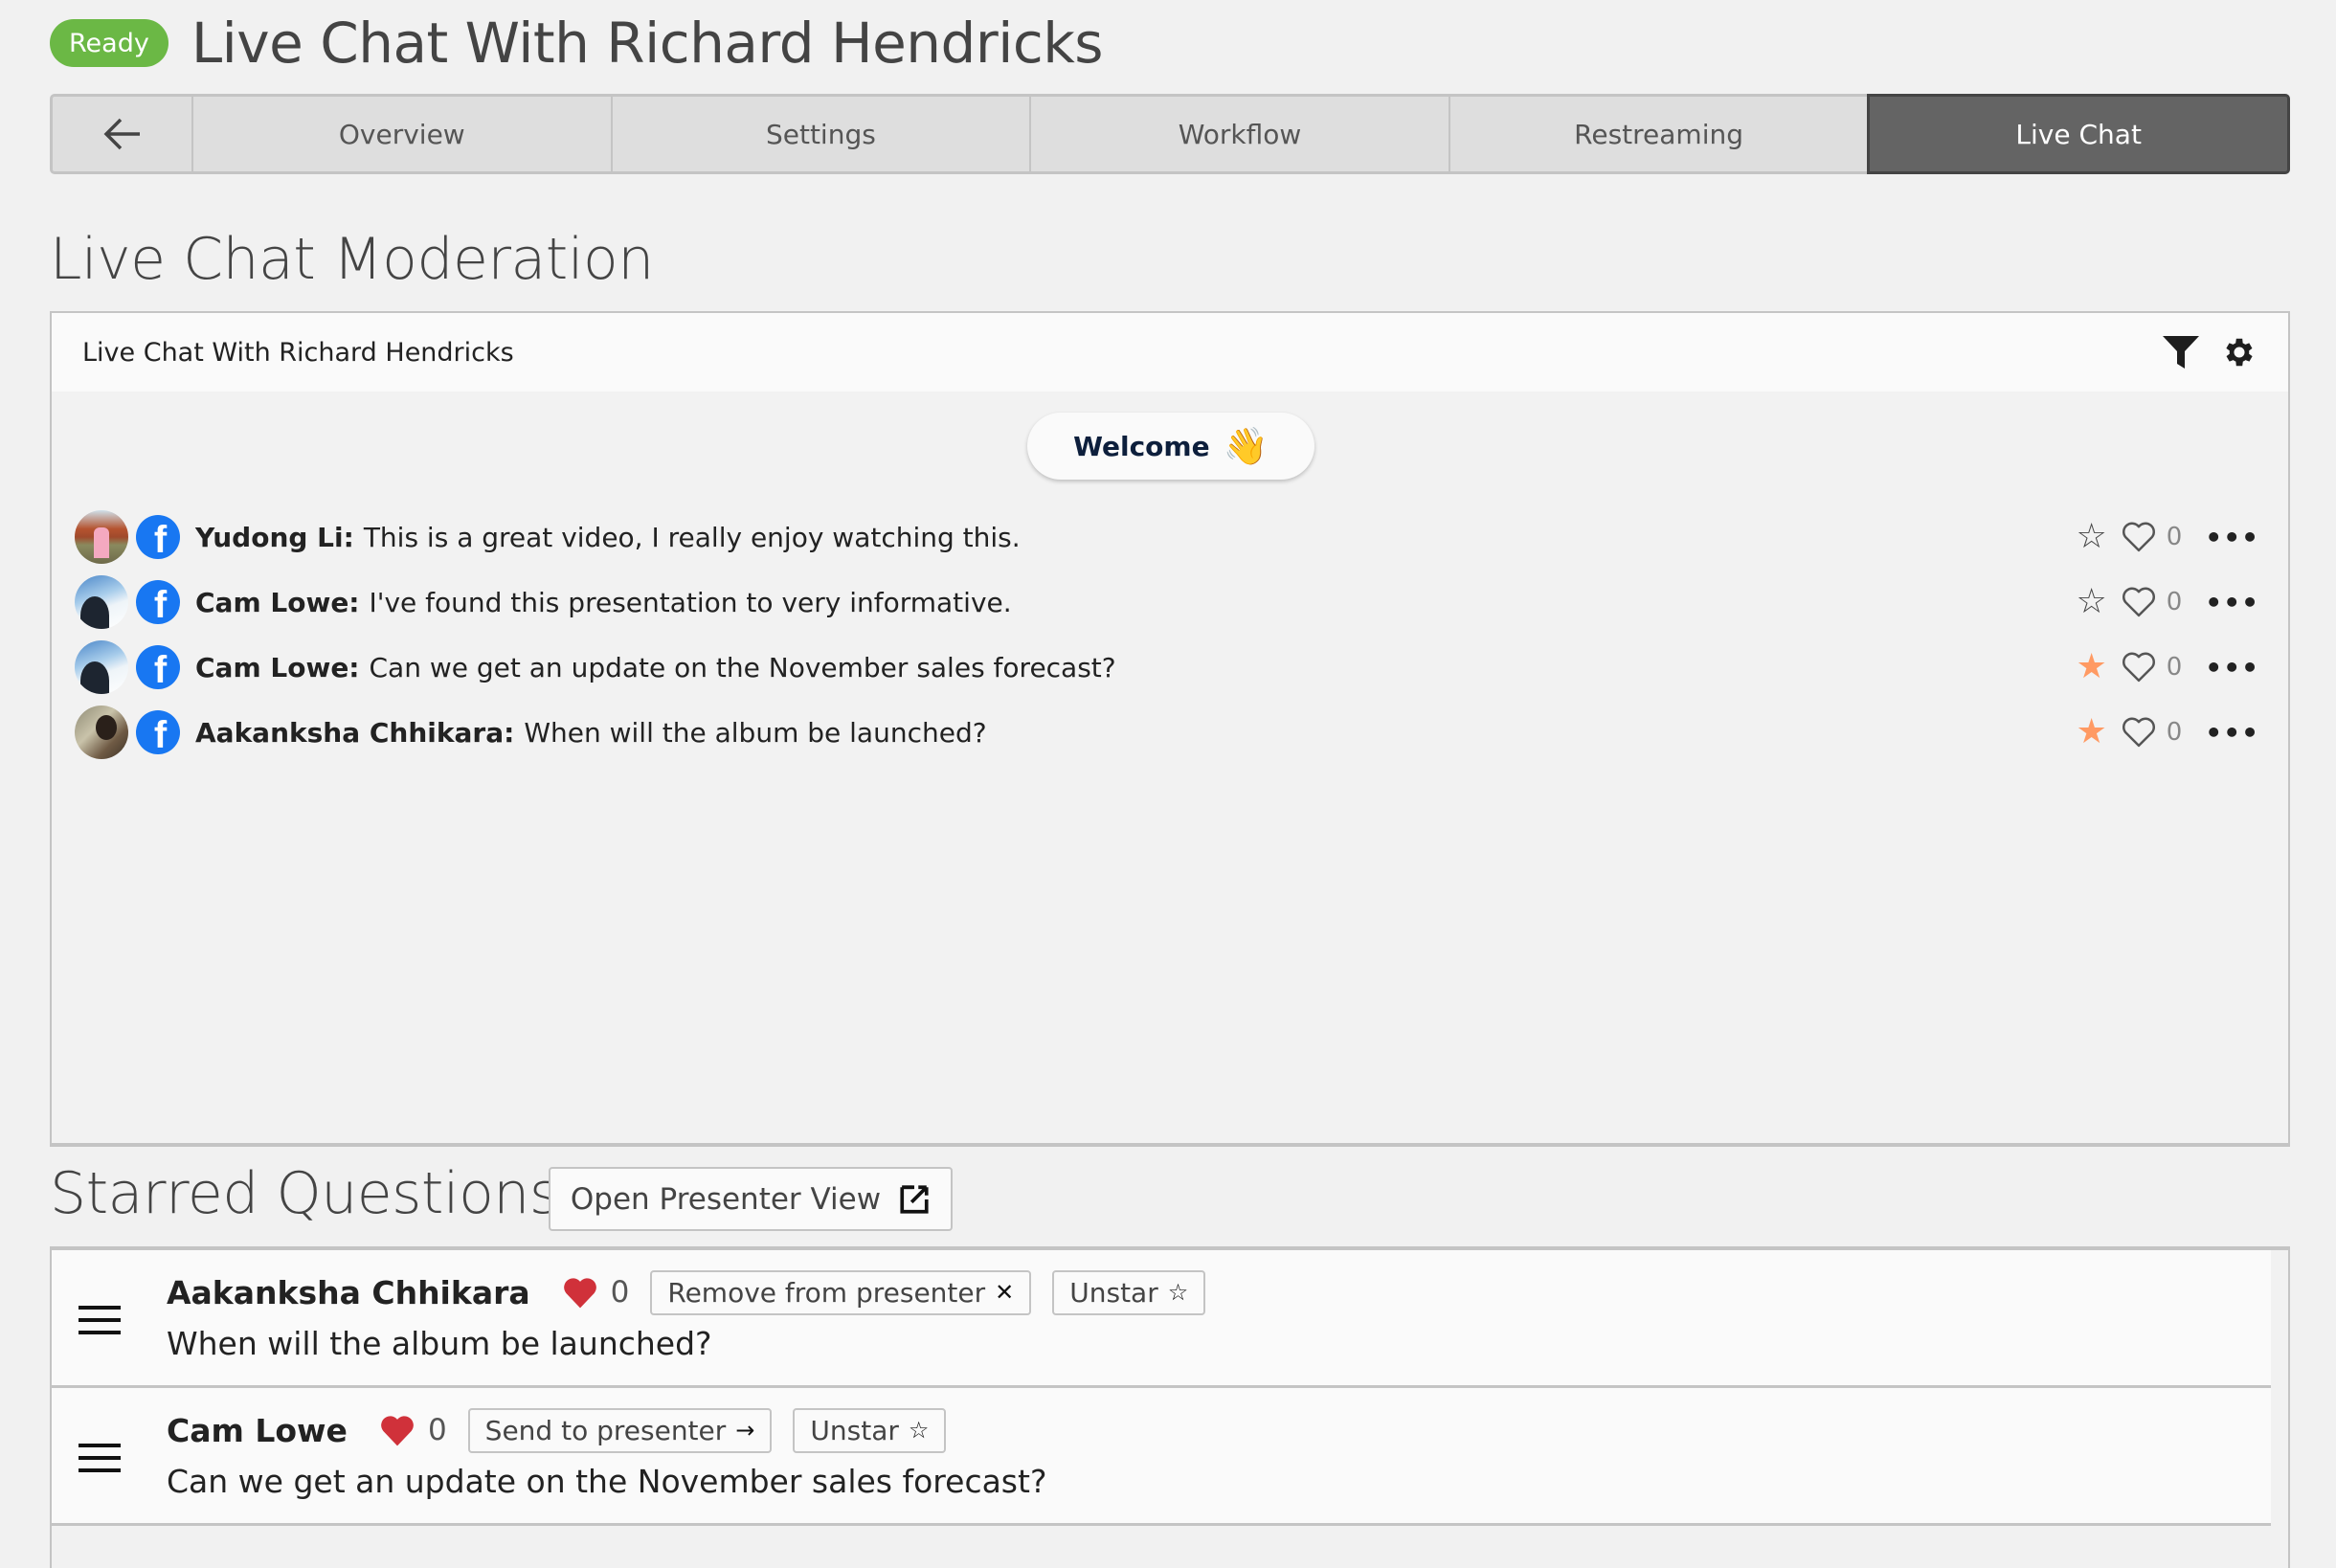  I want to click on open-presenter-view-button: Open Presenter View, so click(751, 1199).